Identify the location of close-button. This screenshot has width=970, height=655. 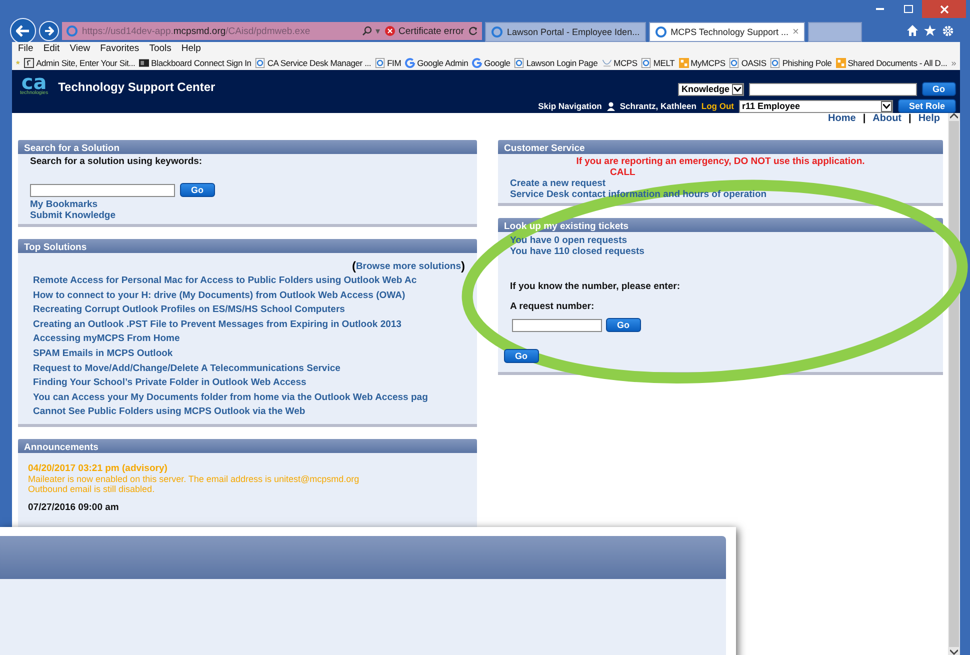
(944, 9).